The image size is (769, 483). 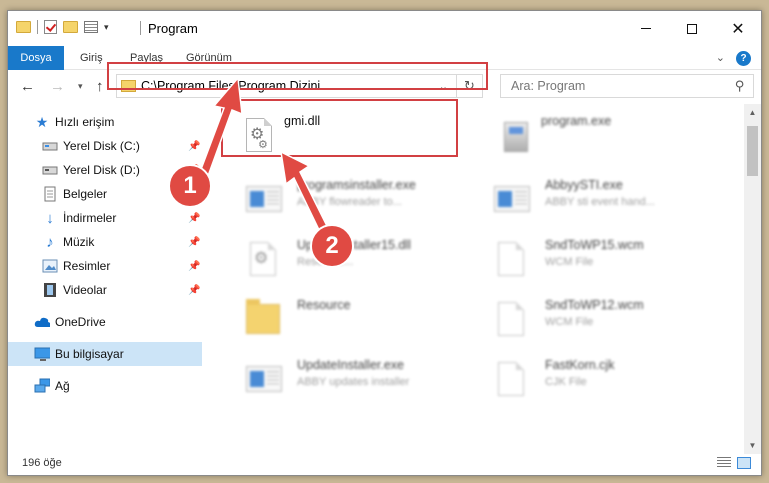 What do you see at coordinates (105, 386) in the screenshot?
I see `sidebar-item-network: Ağ` at bounding box center [105, 386].